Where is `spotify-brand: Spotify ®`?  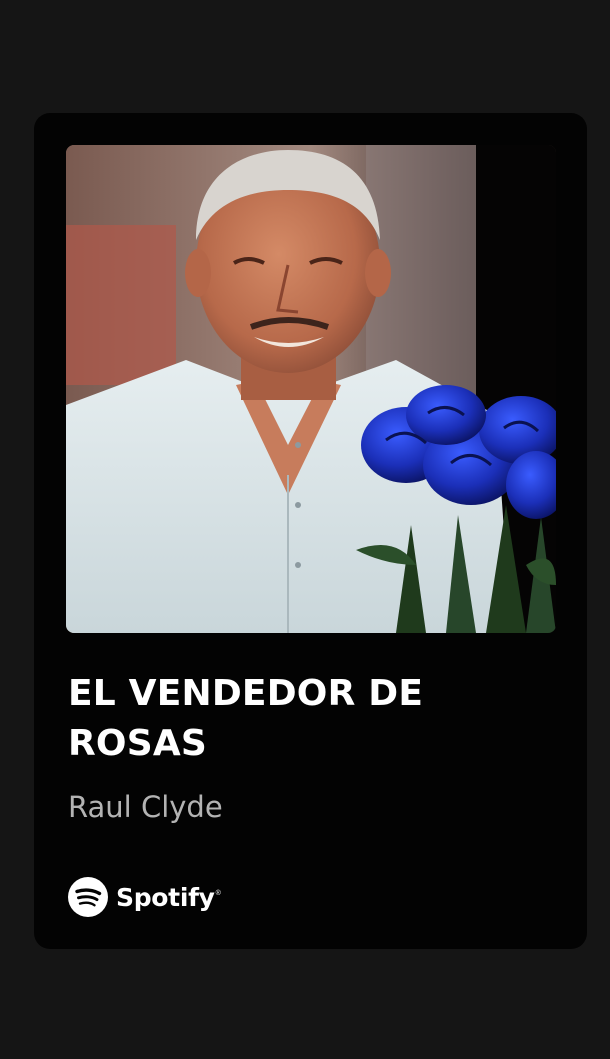
spotify-brand: Spotify ® is located at coordinates (144, 897).